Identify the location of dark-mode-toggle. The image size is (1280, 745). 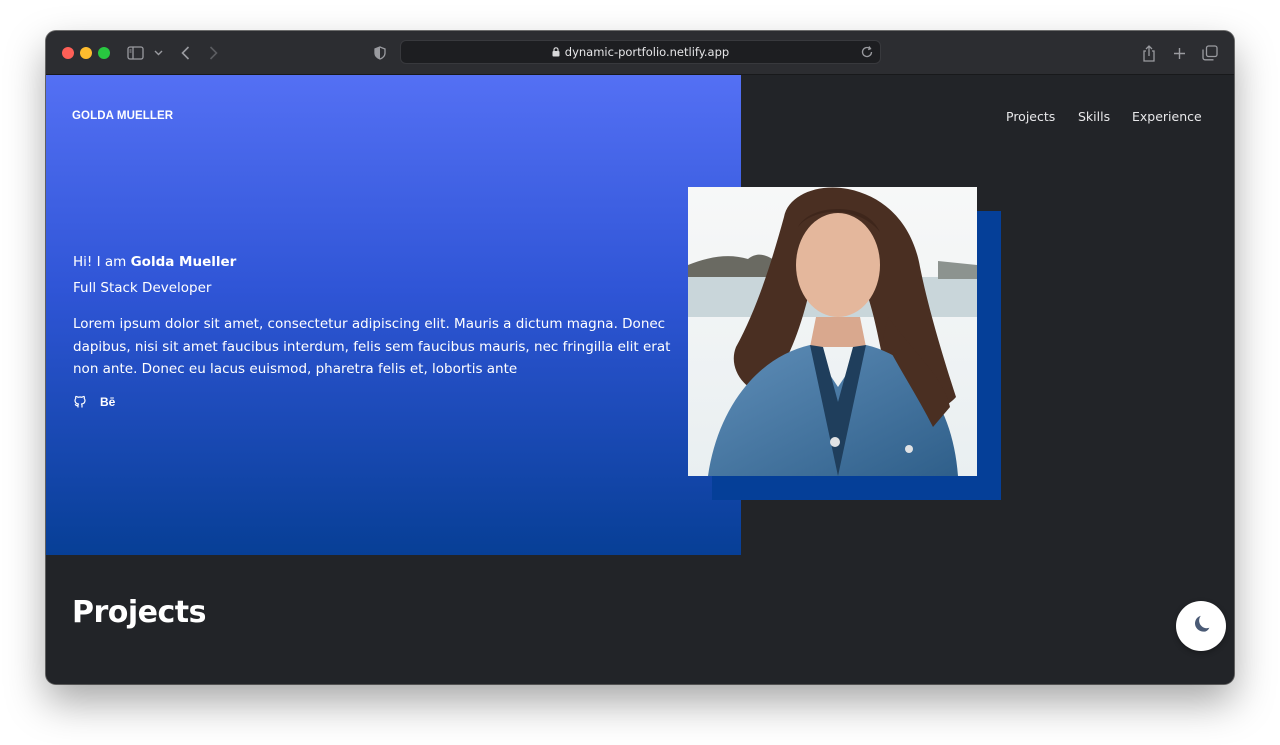
(1201, 626).